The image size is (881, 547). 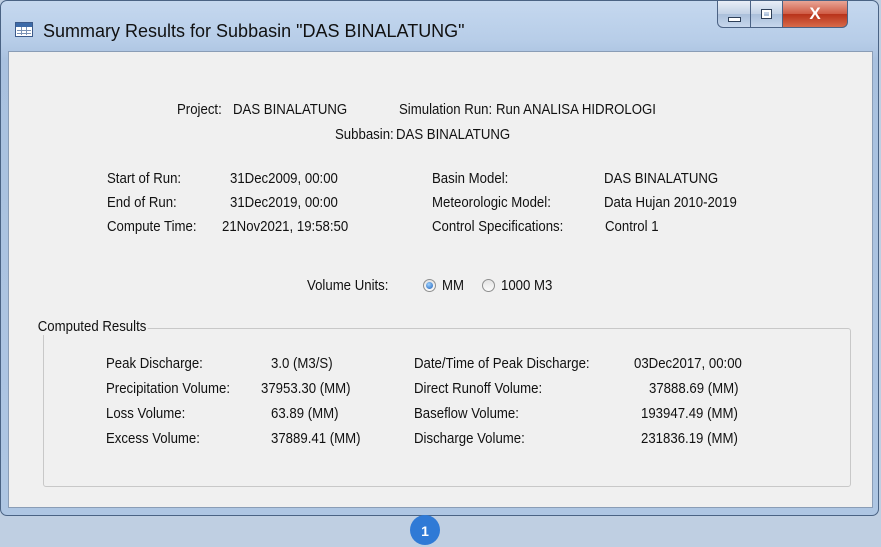 I want to click on basin-model-value: DAS BINALATUNG, so click(x=661, y=178).